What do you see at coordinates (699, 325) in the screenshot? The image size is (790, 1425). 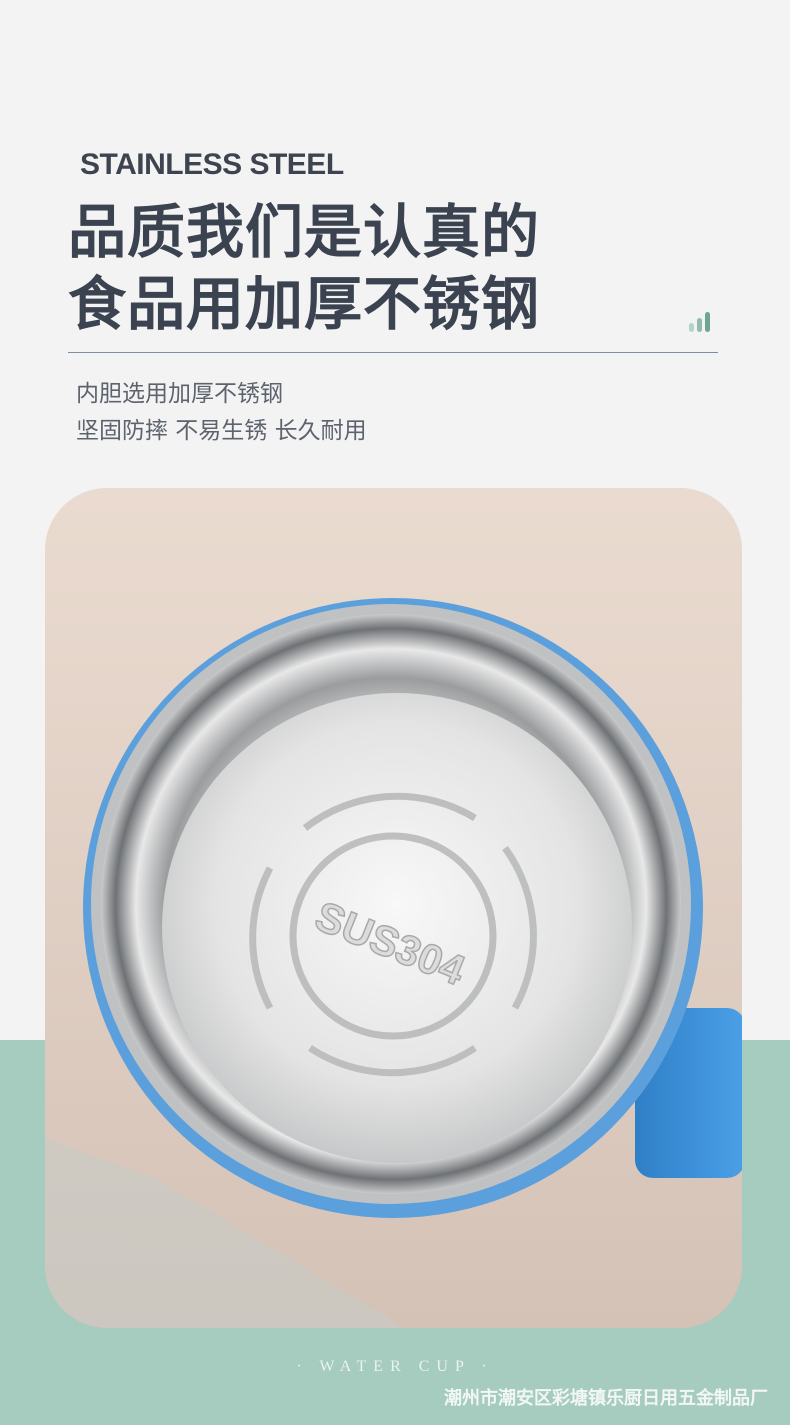 I see `signal-bar-medium` at bounding box center [699, 325].